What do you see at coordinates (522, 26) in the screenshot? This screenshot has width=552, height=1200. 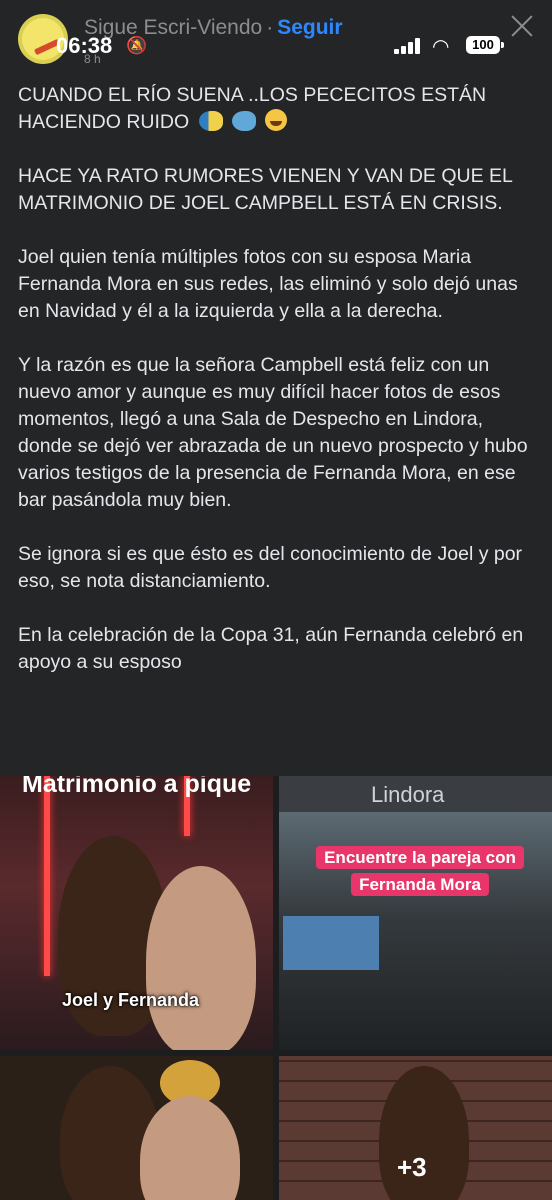 I see `close-icon` at bounding box center [522, 26].